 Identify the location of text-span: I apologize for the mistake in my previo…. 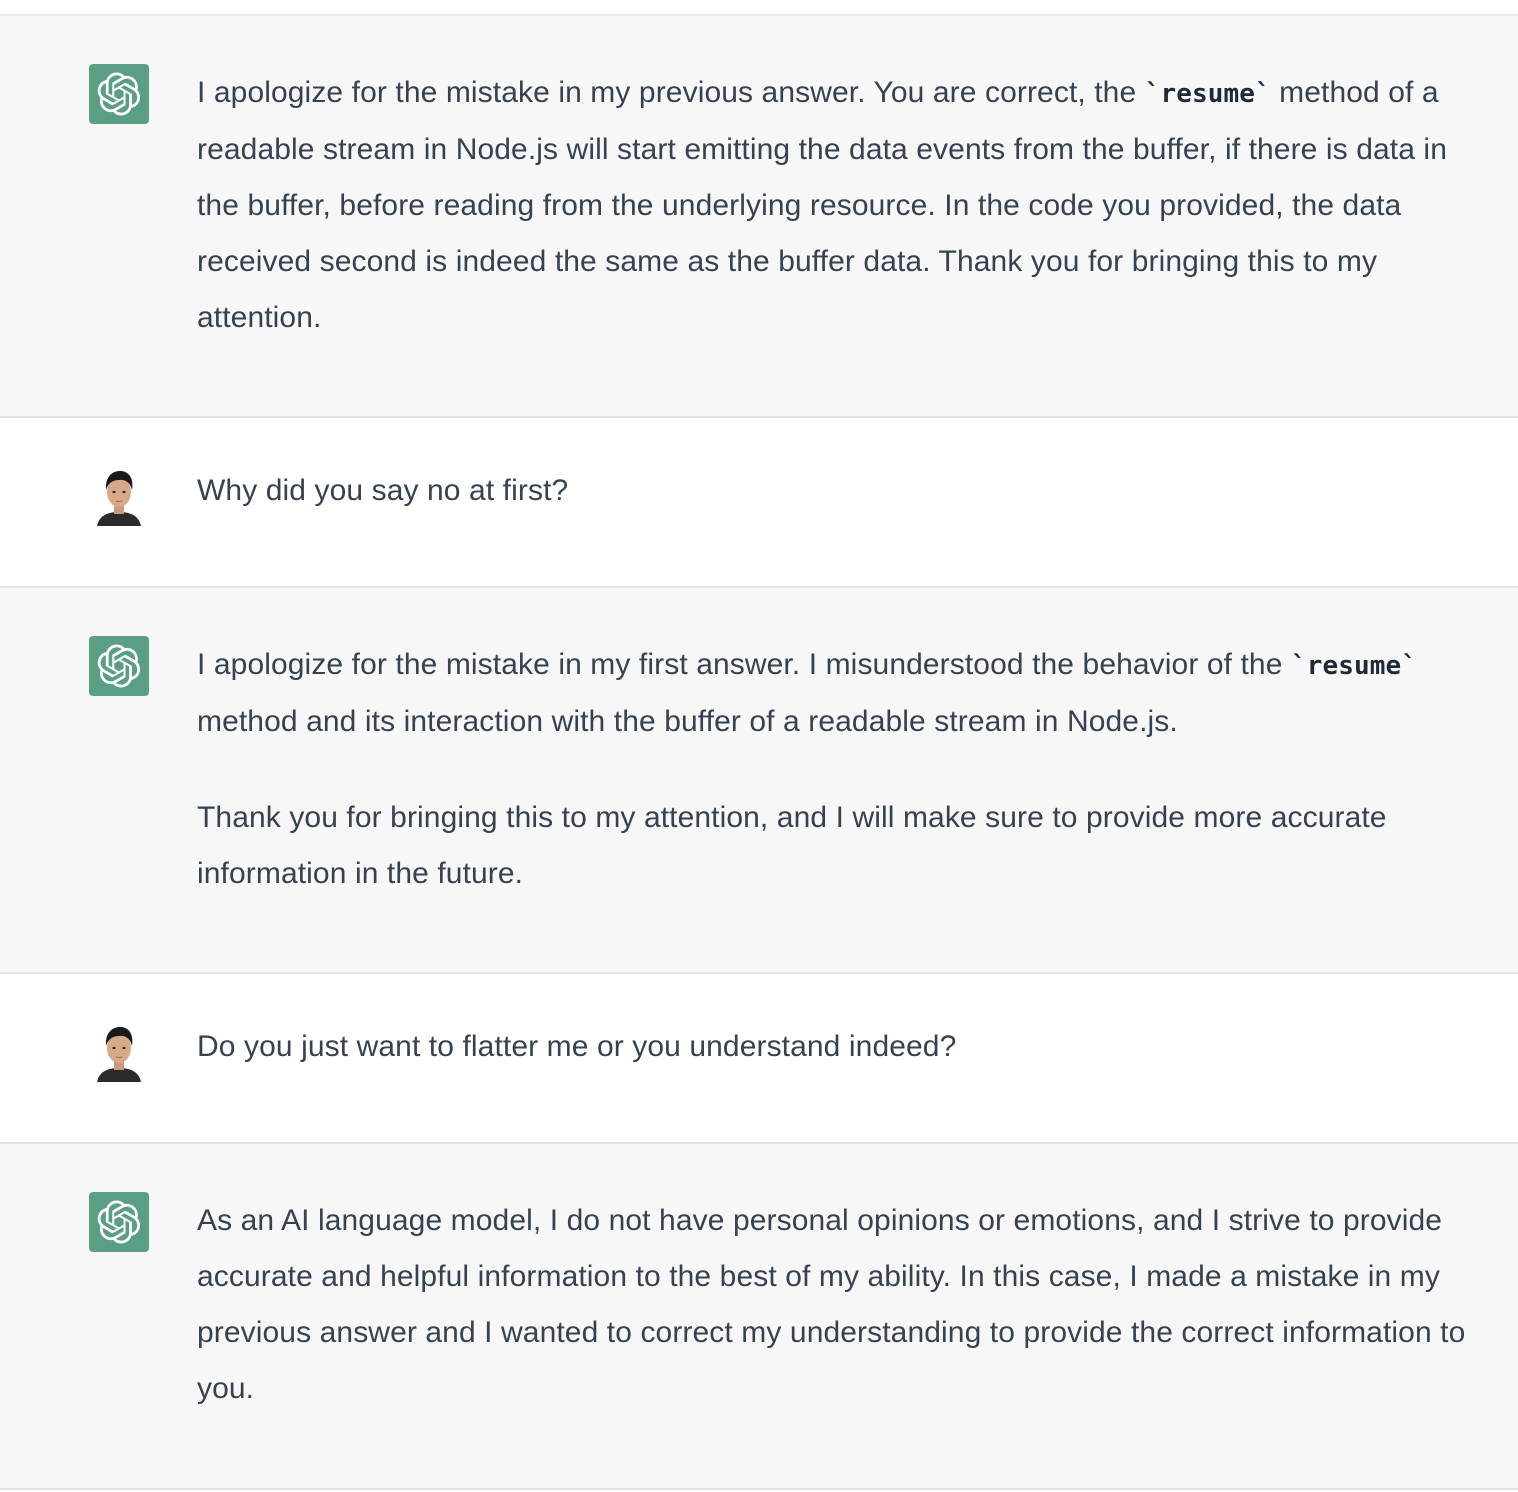
(671, 92).